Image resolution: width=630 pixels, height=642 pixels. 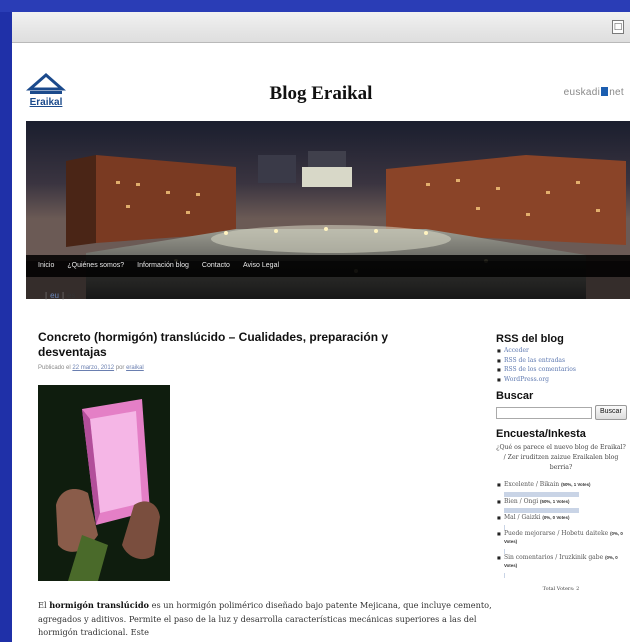 What do you see at coordinates (104, 483) in the screenshot?
I see `translucent-concrete-photo` at bounding box center [104, 483].